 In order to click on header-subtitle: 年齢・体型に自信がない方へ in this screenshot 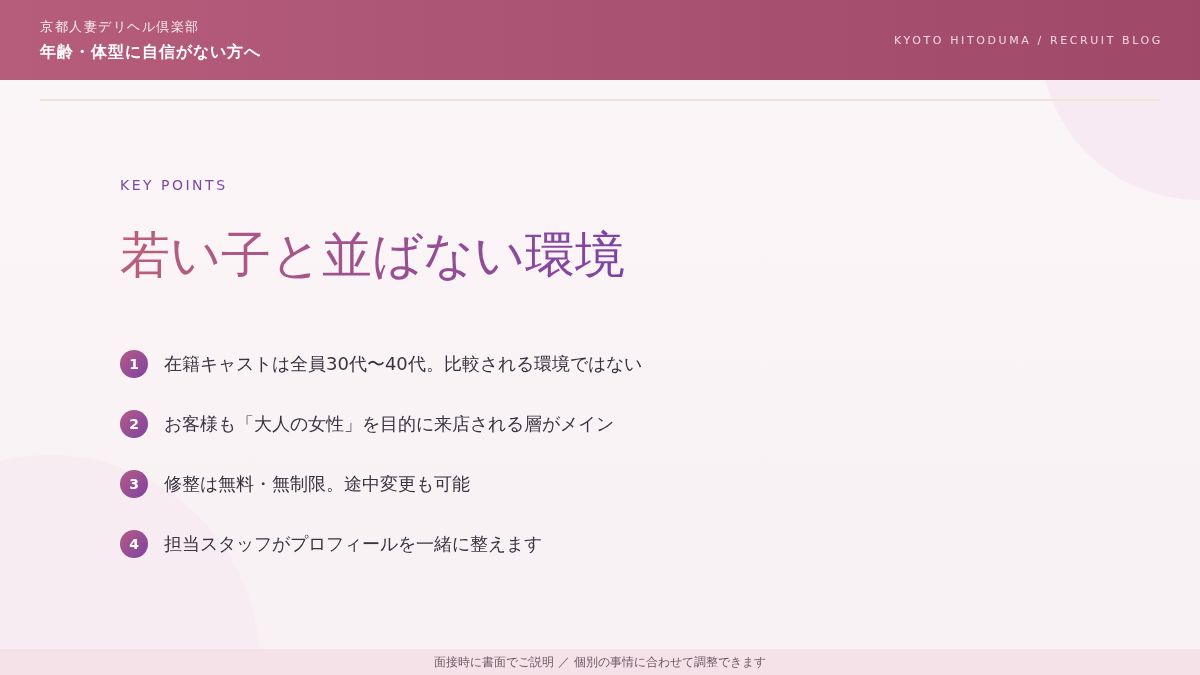, I will do `click(150, 52)`.